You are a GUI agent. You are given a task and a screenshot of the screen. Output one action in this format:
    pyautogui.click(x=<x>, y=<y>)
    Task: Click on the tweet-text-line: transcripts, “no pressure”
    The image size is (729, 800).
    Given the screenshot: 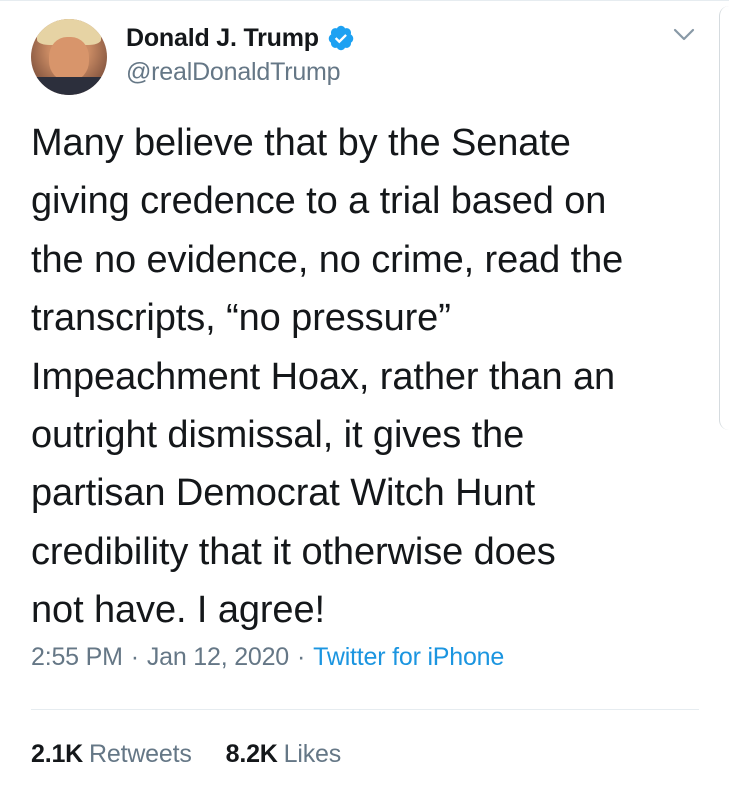 What is the action you would take?
    pyautogui.click(x=241, y=318)
    